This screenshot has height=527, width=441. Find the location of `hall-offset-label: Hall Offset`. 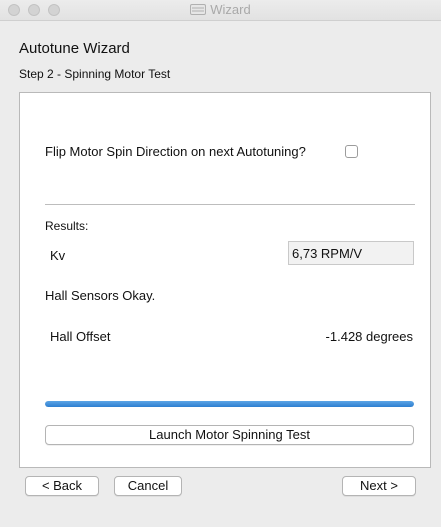

hall-offset-label: Hall Offset is located at coordinates (80, 336).